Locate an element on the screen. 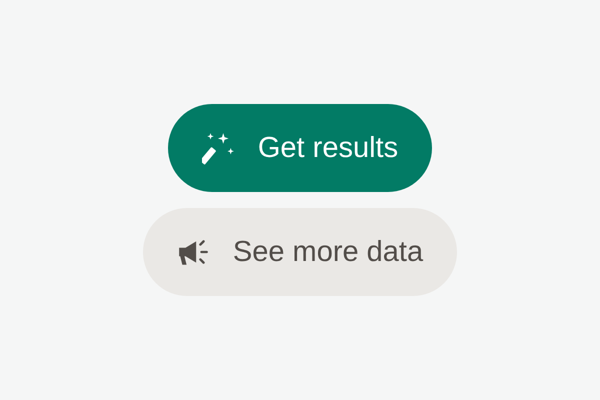  magic-wand-icon is located at coordinates (219, 148).